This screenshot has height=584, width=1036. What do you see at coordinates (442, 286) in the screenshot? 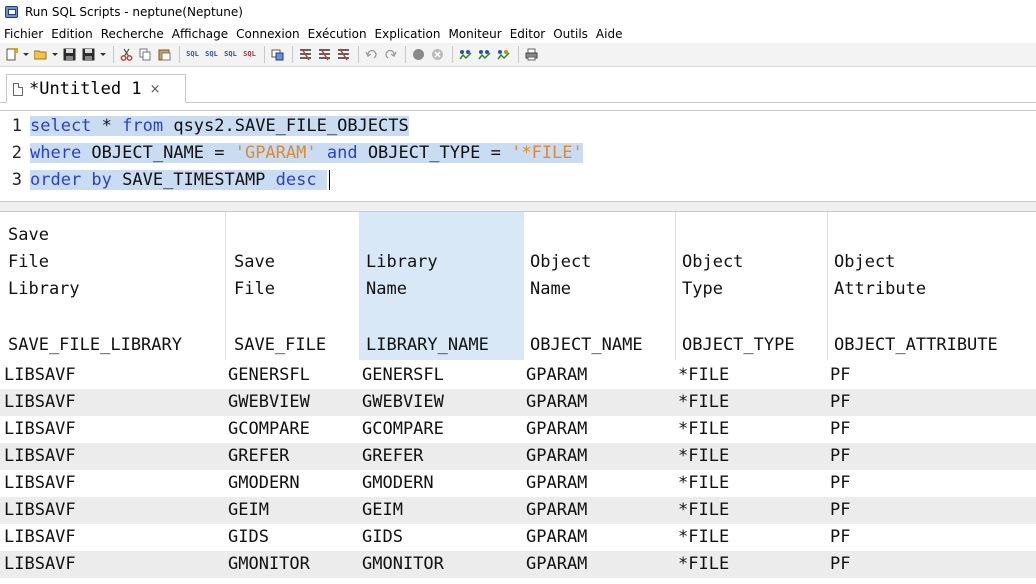
I see `column-header-library-name: Library Name LIBRARY_NAME` at bounding box center [442, 286].